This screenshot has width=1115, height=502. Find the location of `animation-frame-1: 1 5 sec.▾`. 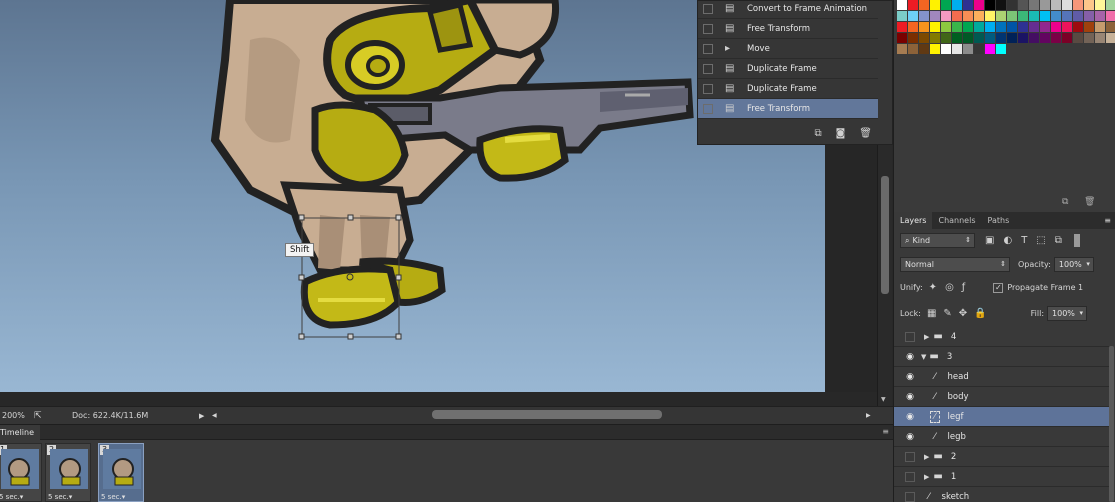

animation-frame-1: 1 5 sec.▾ is located at coordinates (21, 472).